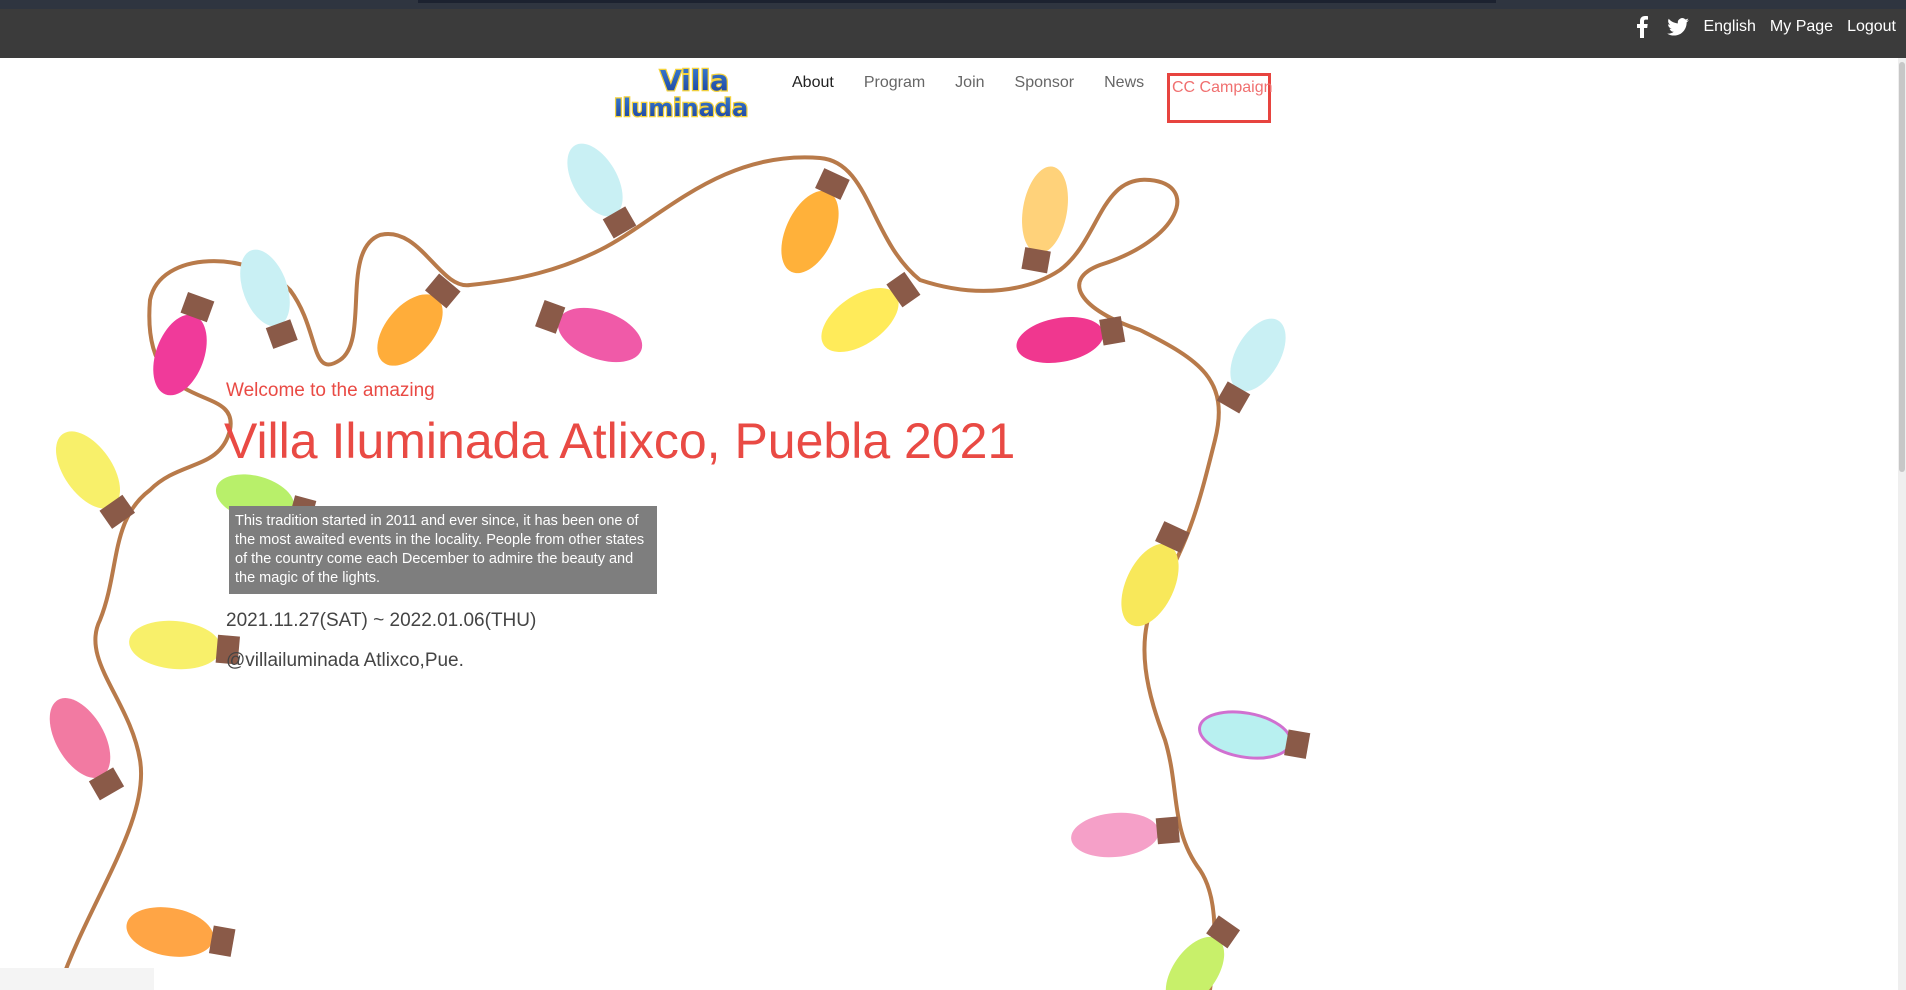 The width and height of the screenshot is (1906, 990). I want to click on twitter-icon, so click(1678, 27).